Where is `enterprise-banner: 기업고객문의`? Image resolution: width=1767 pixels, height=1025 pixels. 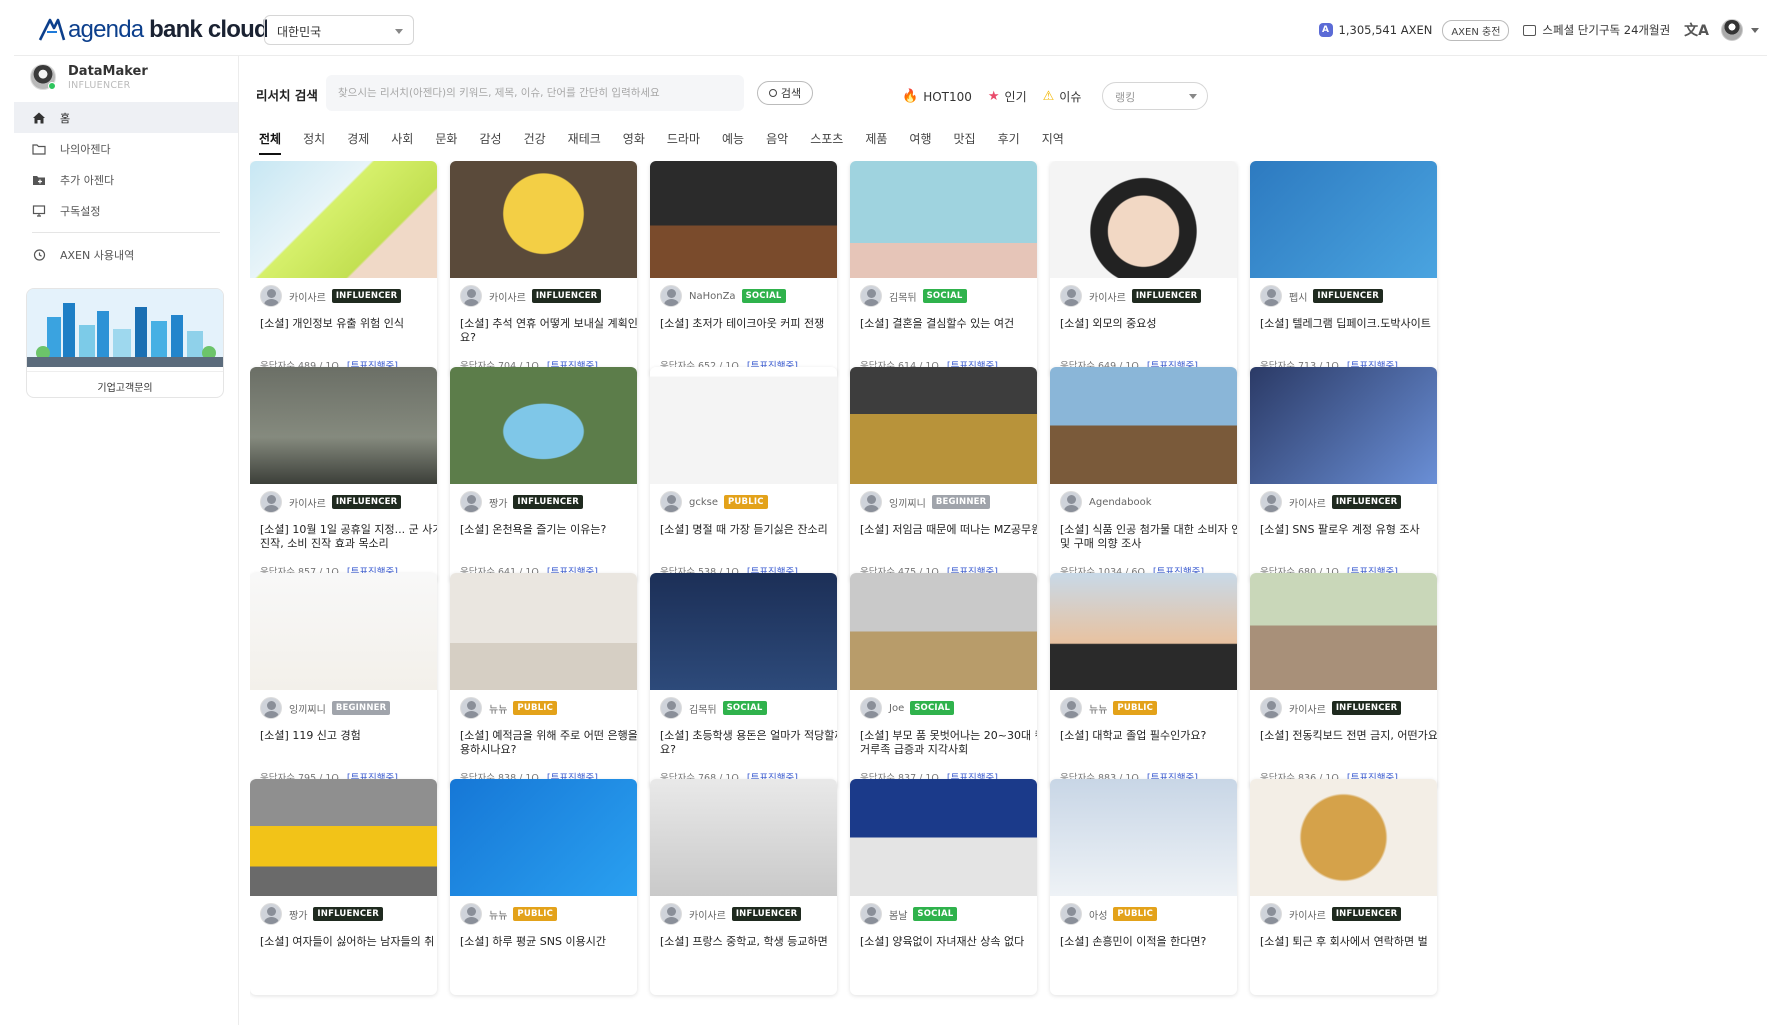
enterprise-banner: 기업고객문의 is located at coordinates (125, 343).